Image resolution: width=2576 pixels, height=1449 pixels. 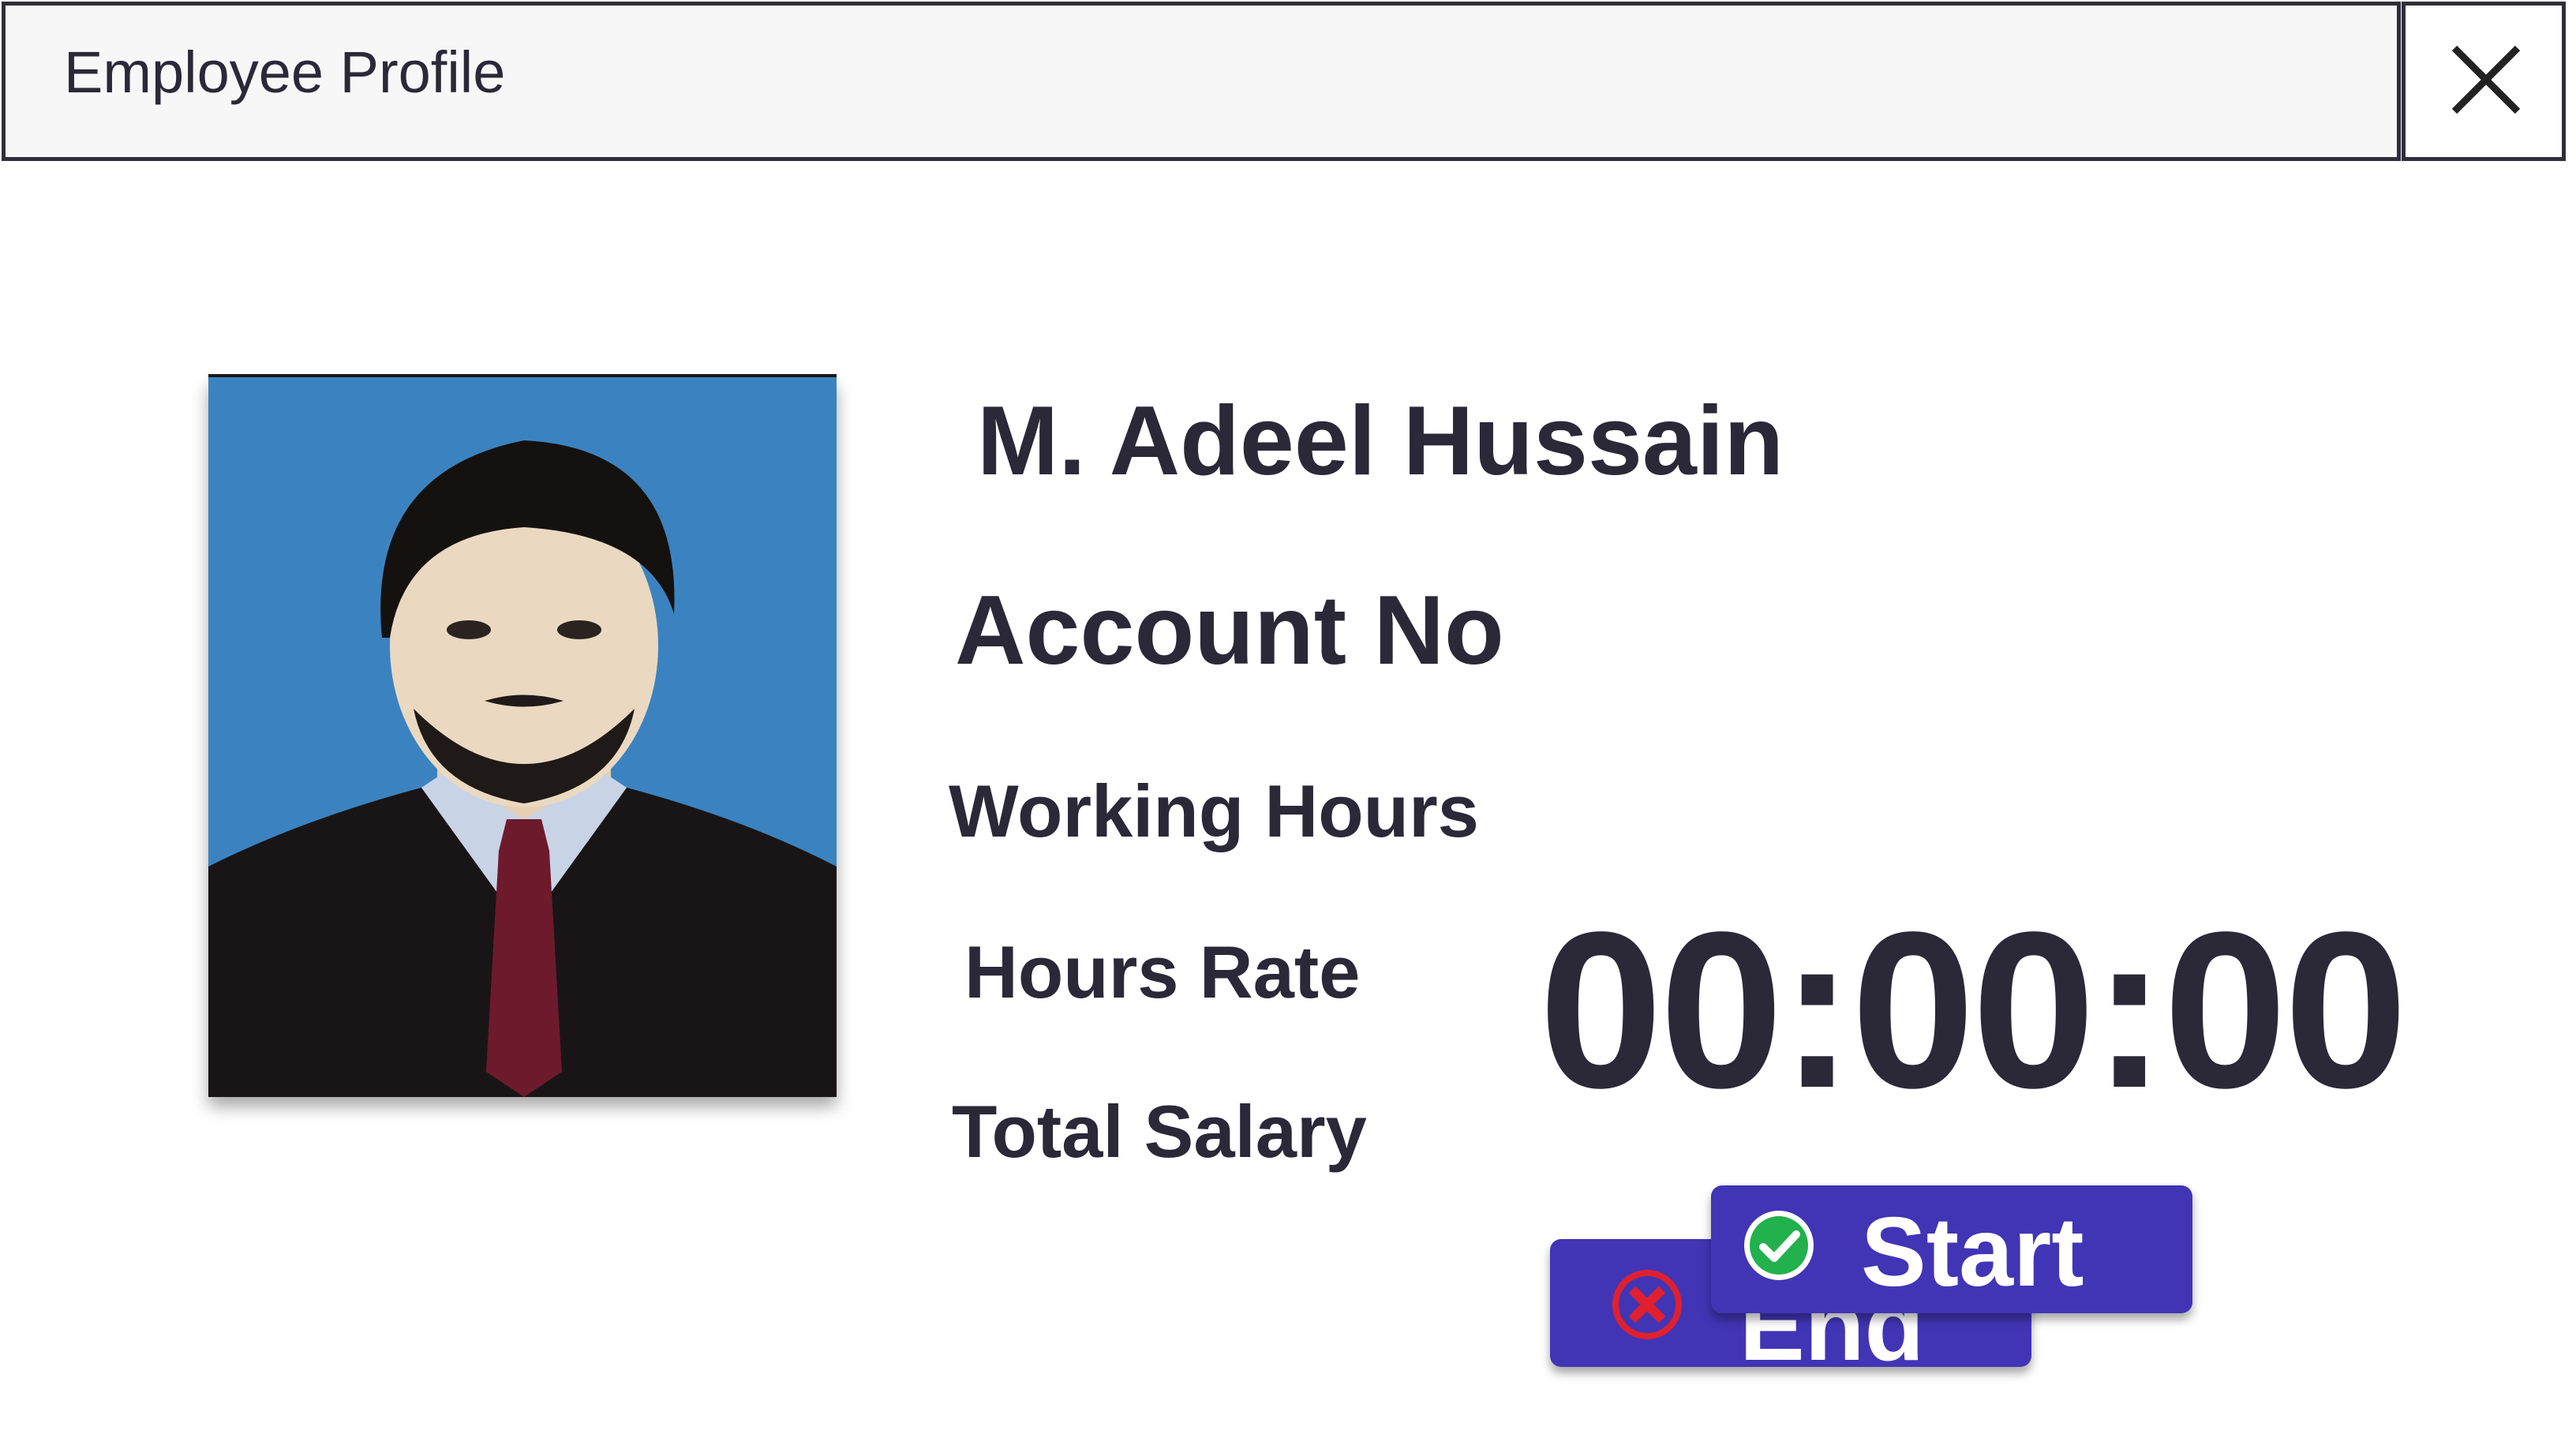 What do you see at coordinates (285, 72) in the screenshot?
I see `page-title: Employee Profile` at bounding box center [285, 72].